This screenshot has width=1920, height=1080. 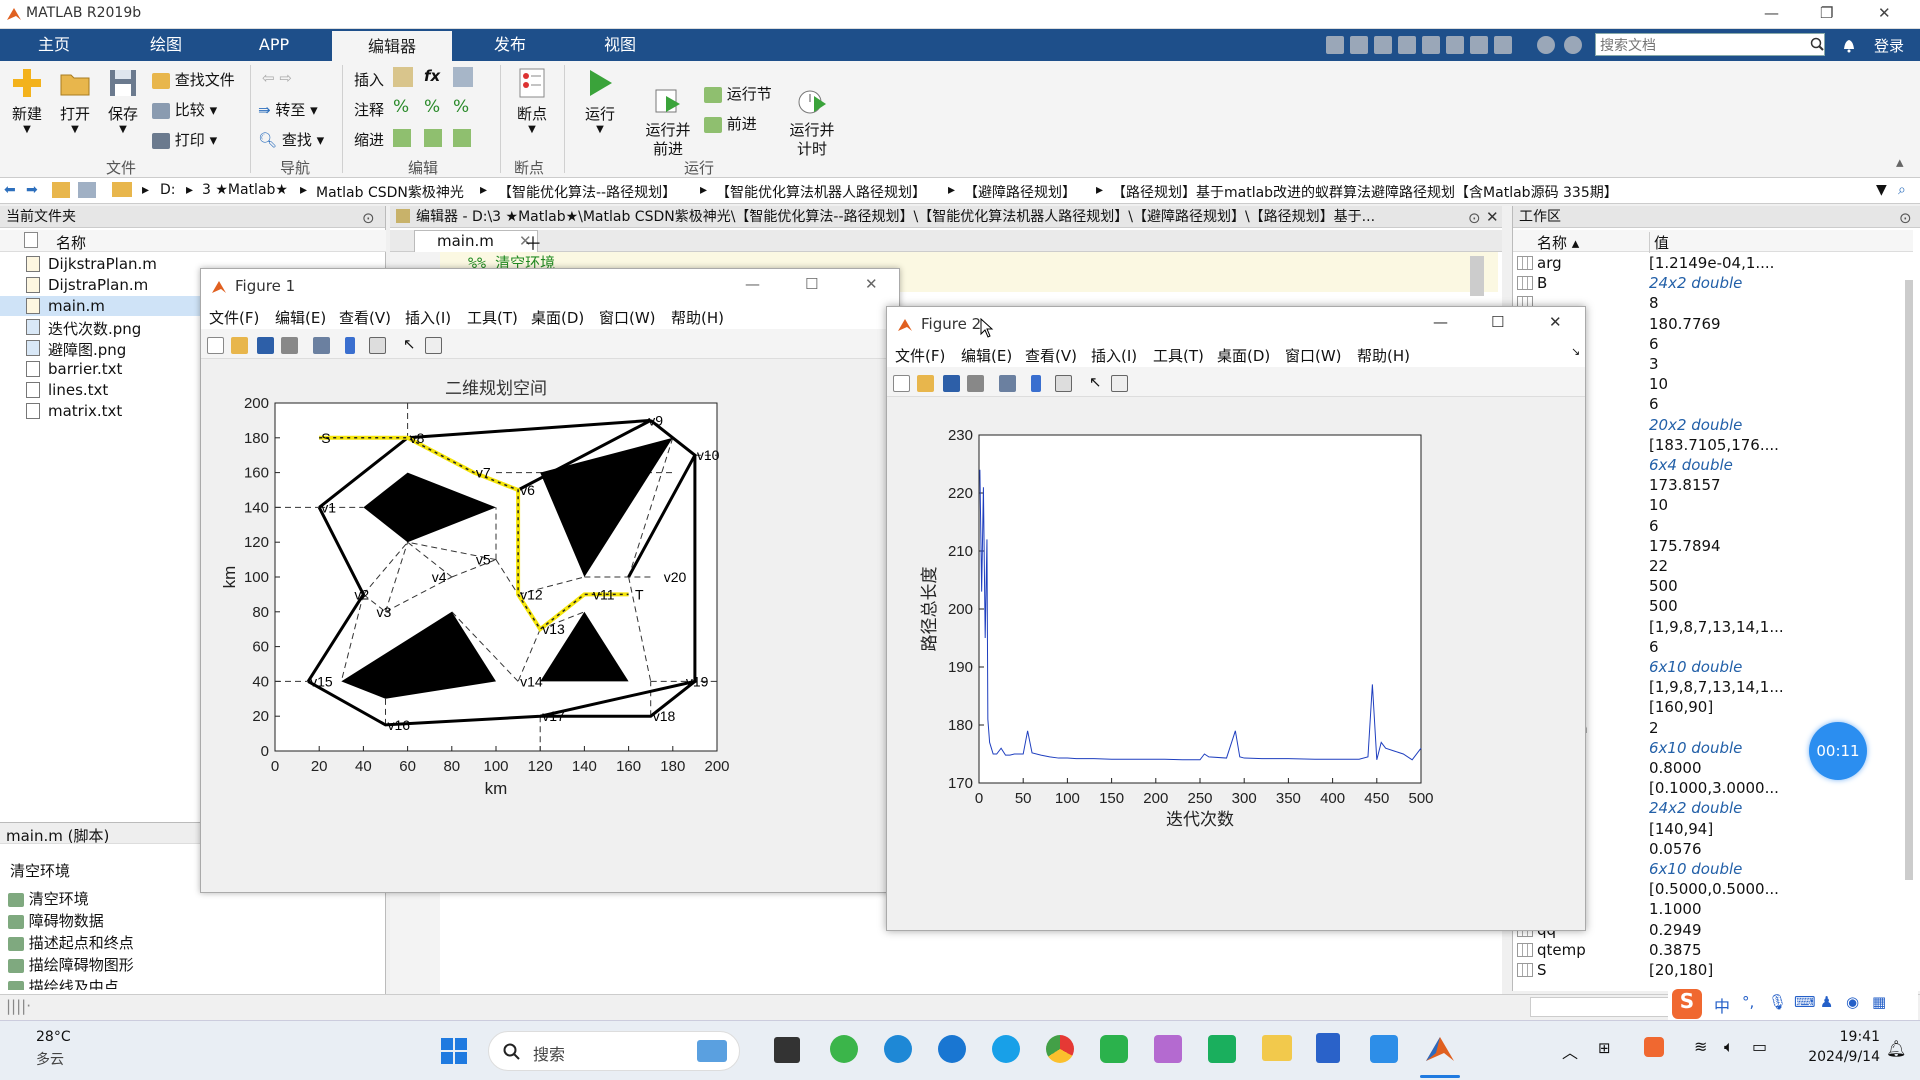 What do you see at coordinates (71, 242) in the screenshot?
I see `col-name-label: 名称` at bounding box center [71, 242].